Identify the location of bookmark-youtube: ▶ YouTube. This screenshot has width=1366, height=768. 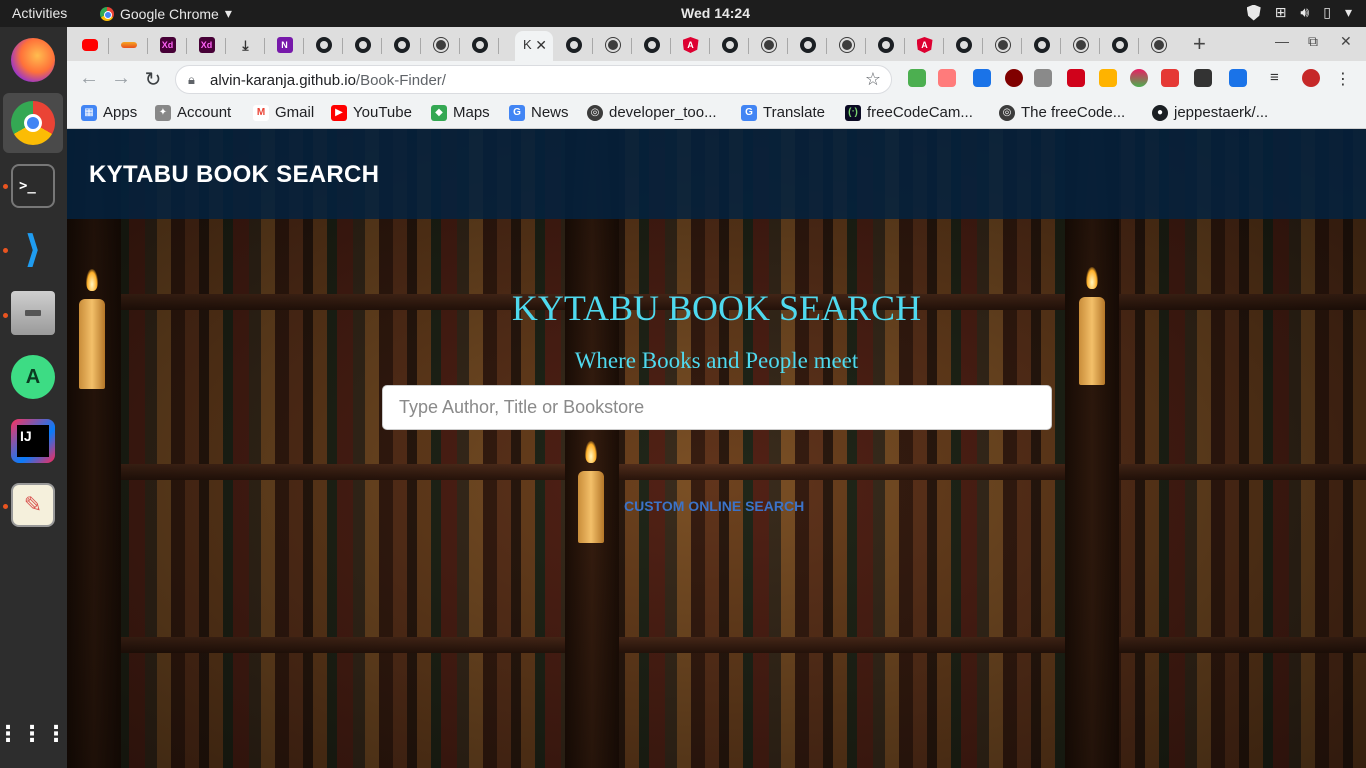
(371, 112).